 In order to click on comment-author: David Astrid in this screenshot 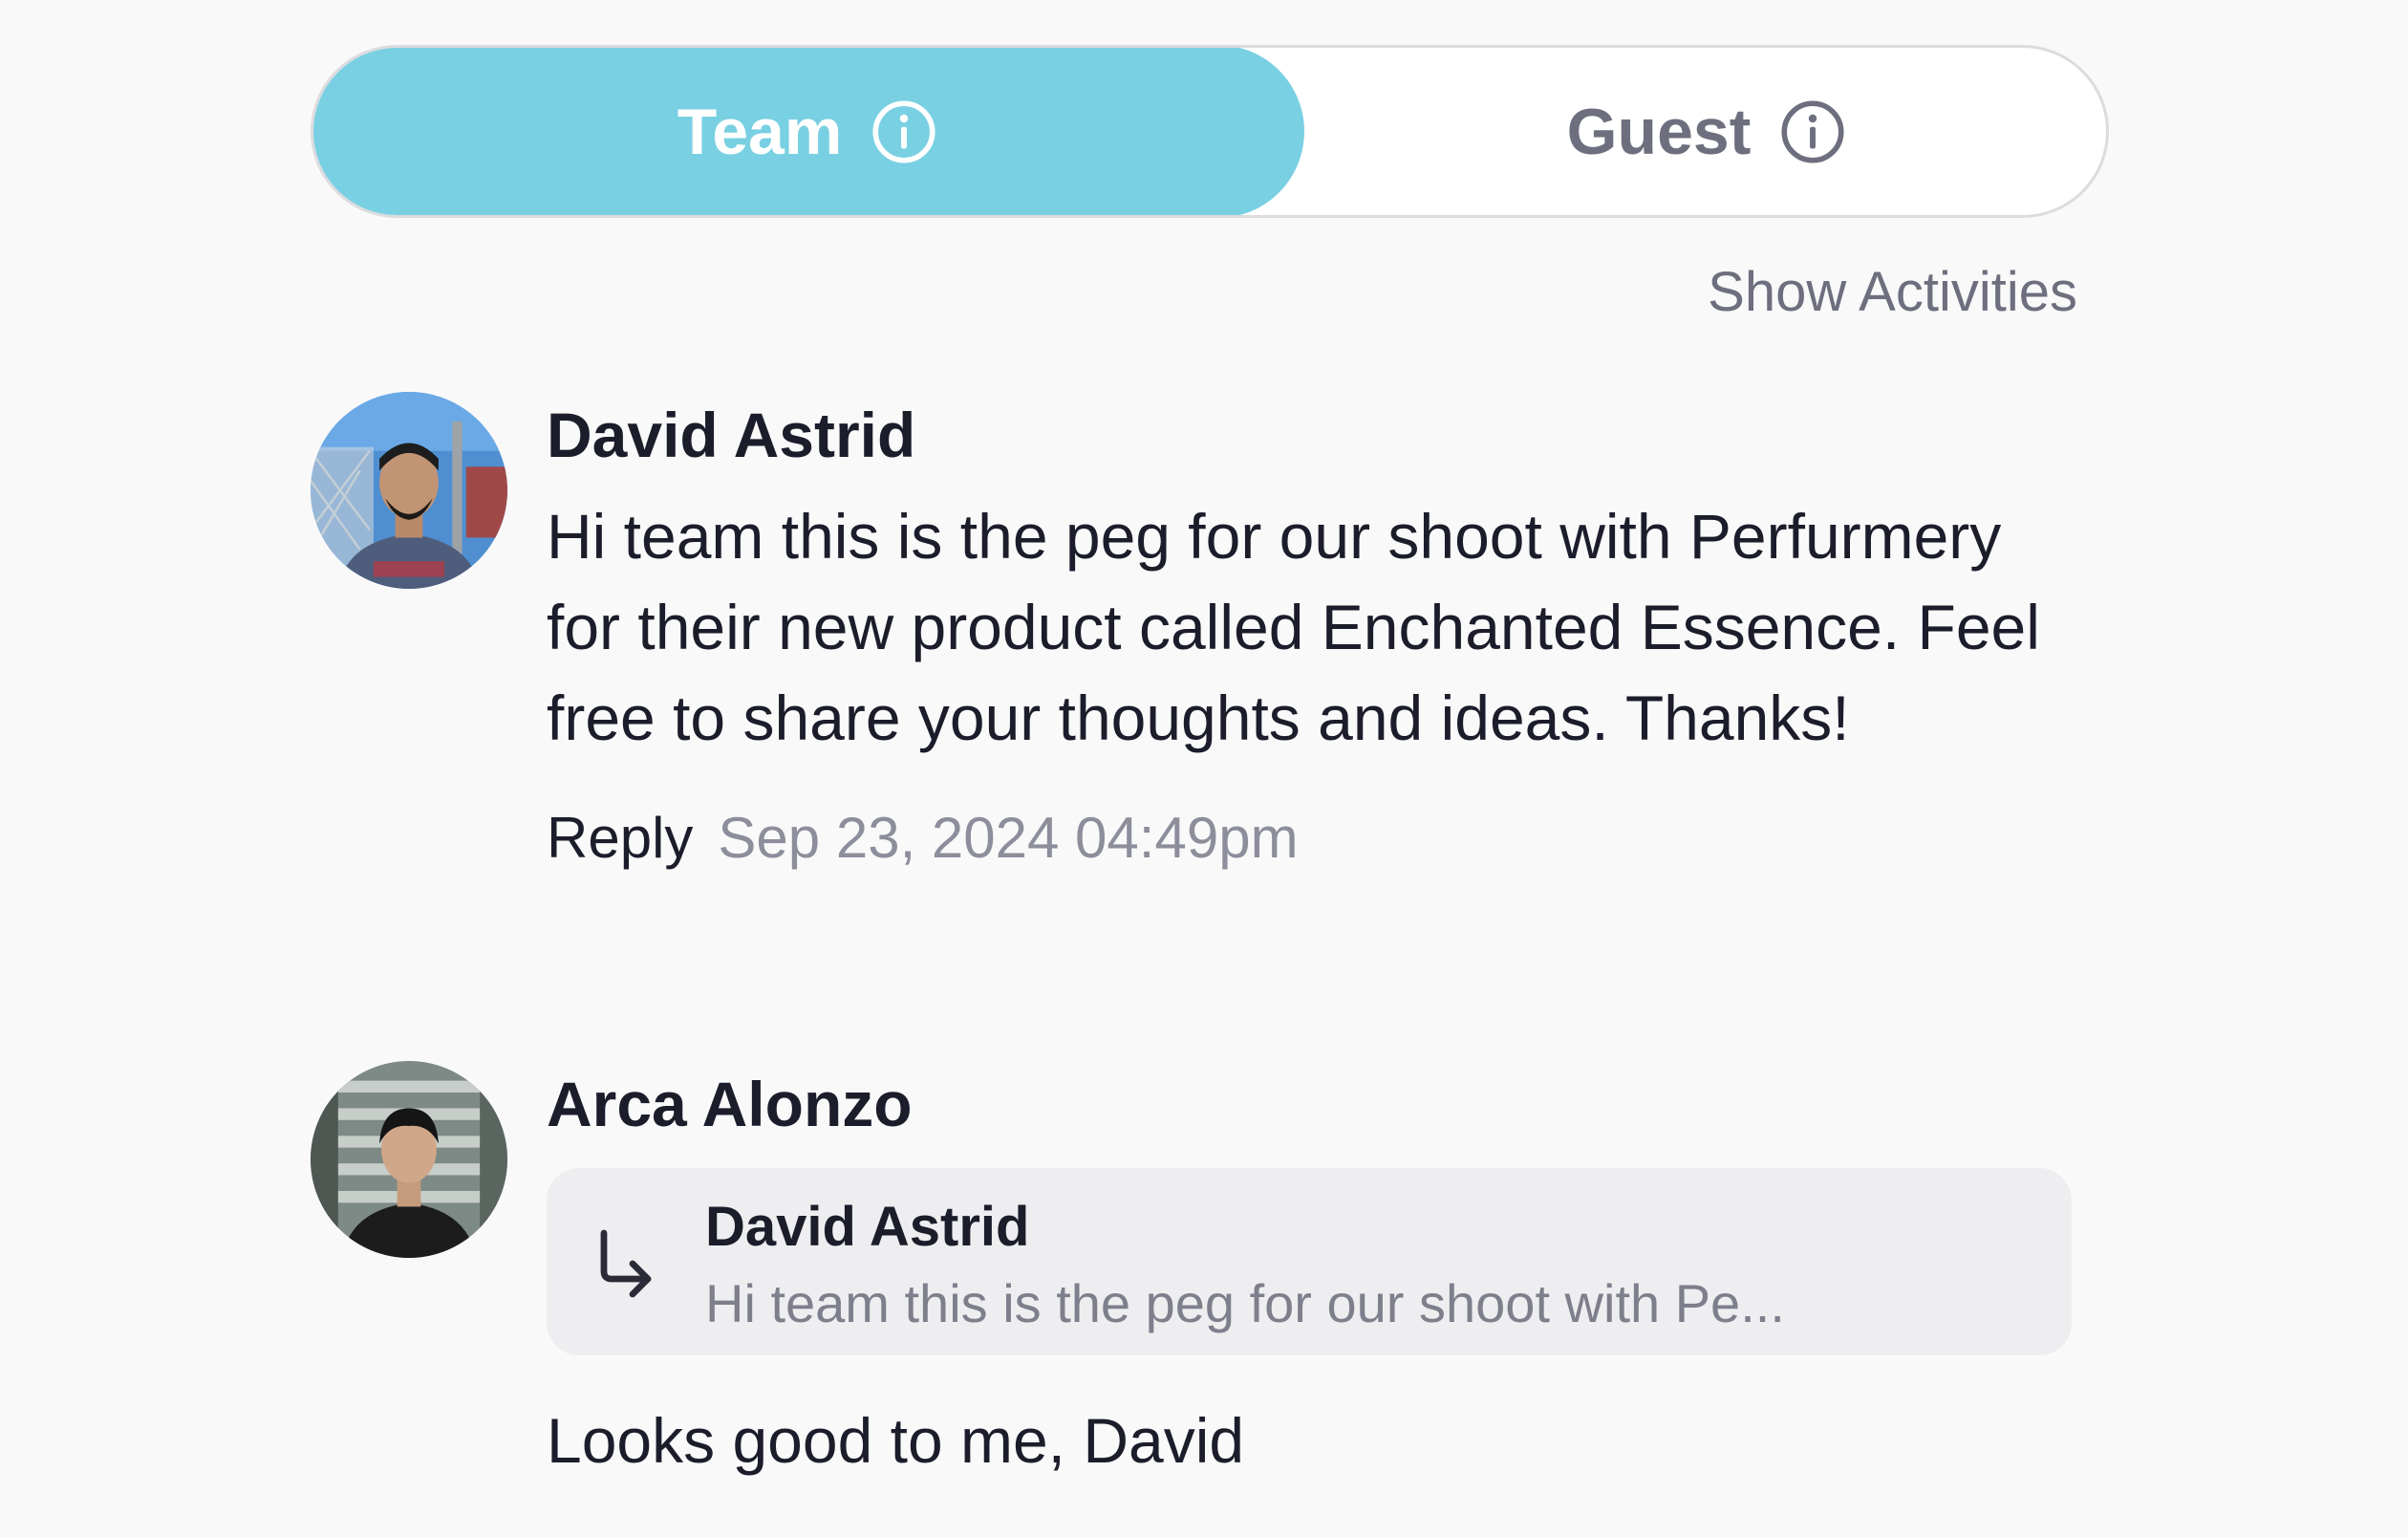, I will do `click(732, 435)`.